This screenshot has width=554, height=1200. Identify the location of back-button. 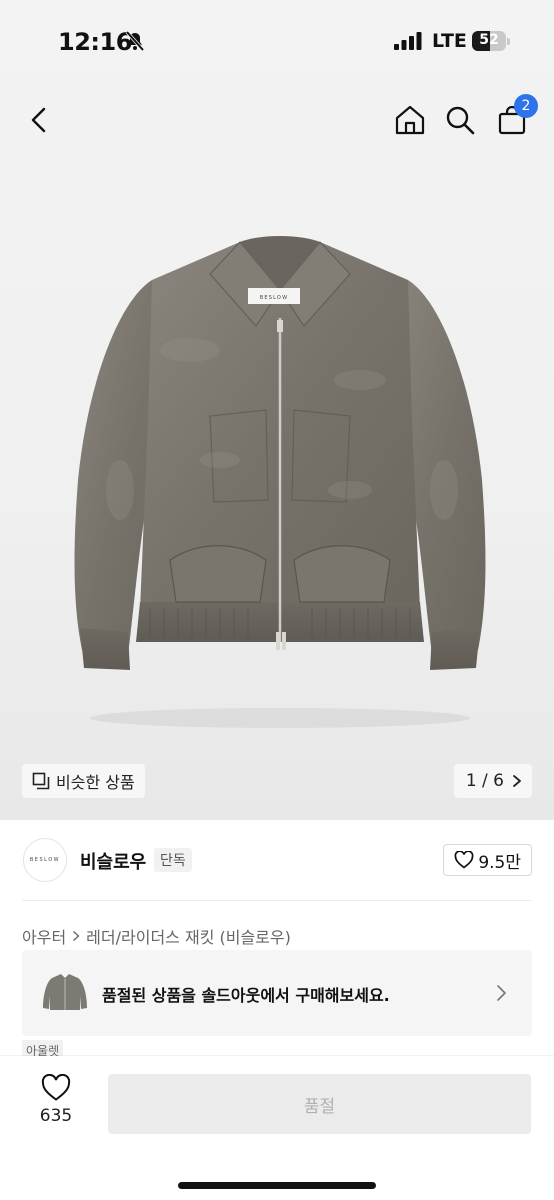
(40, 120).